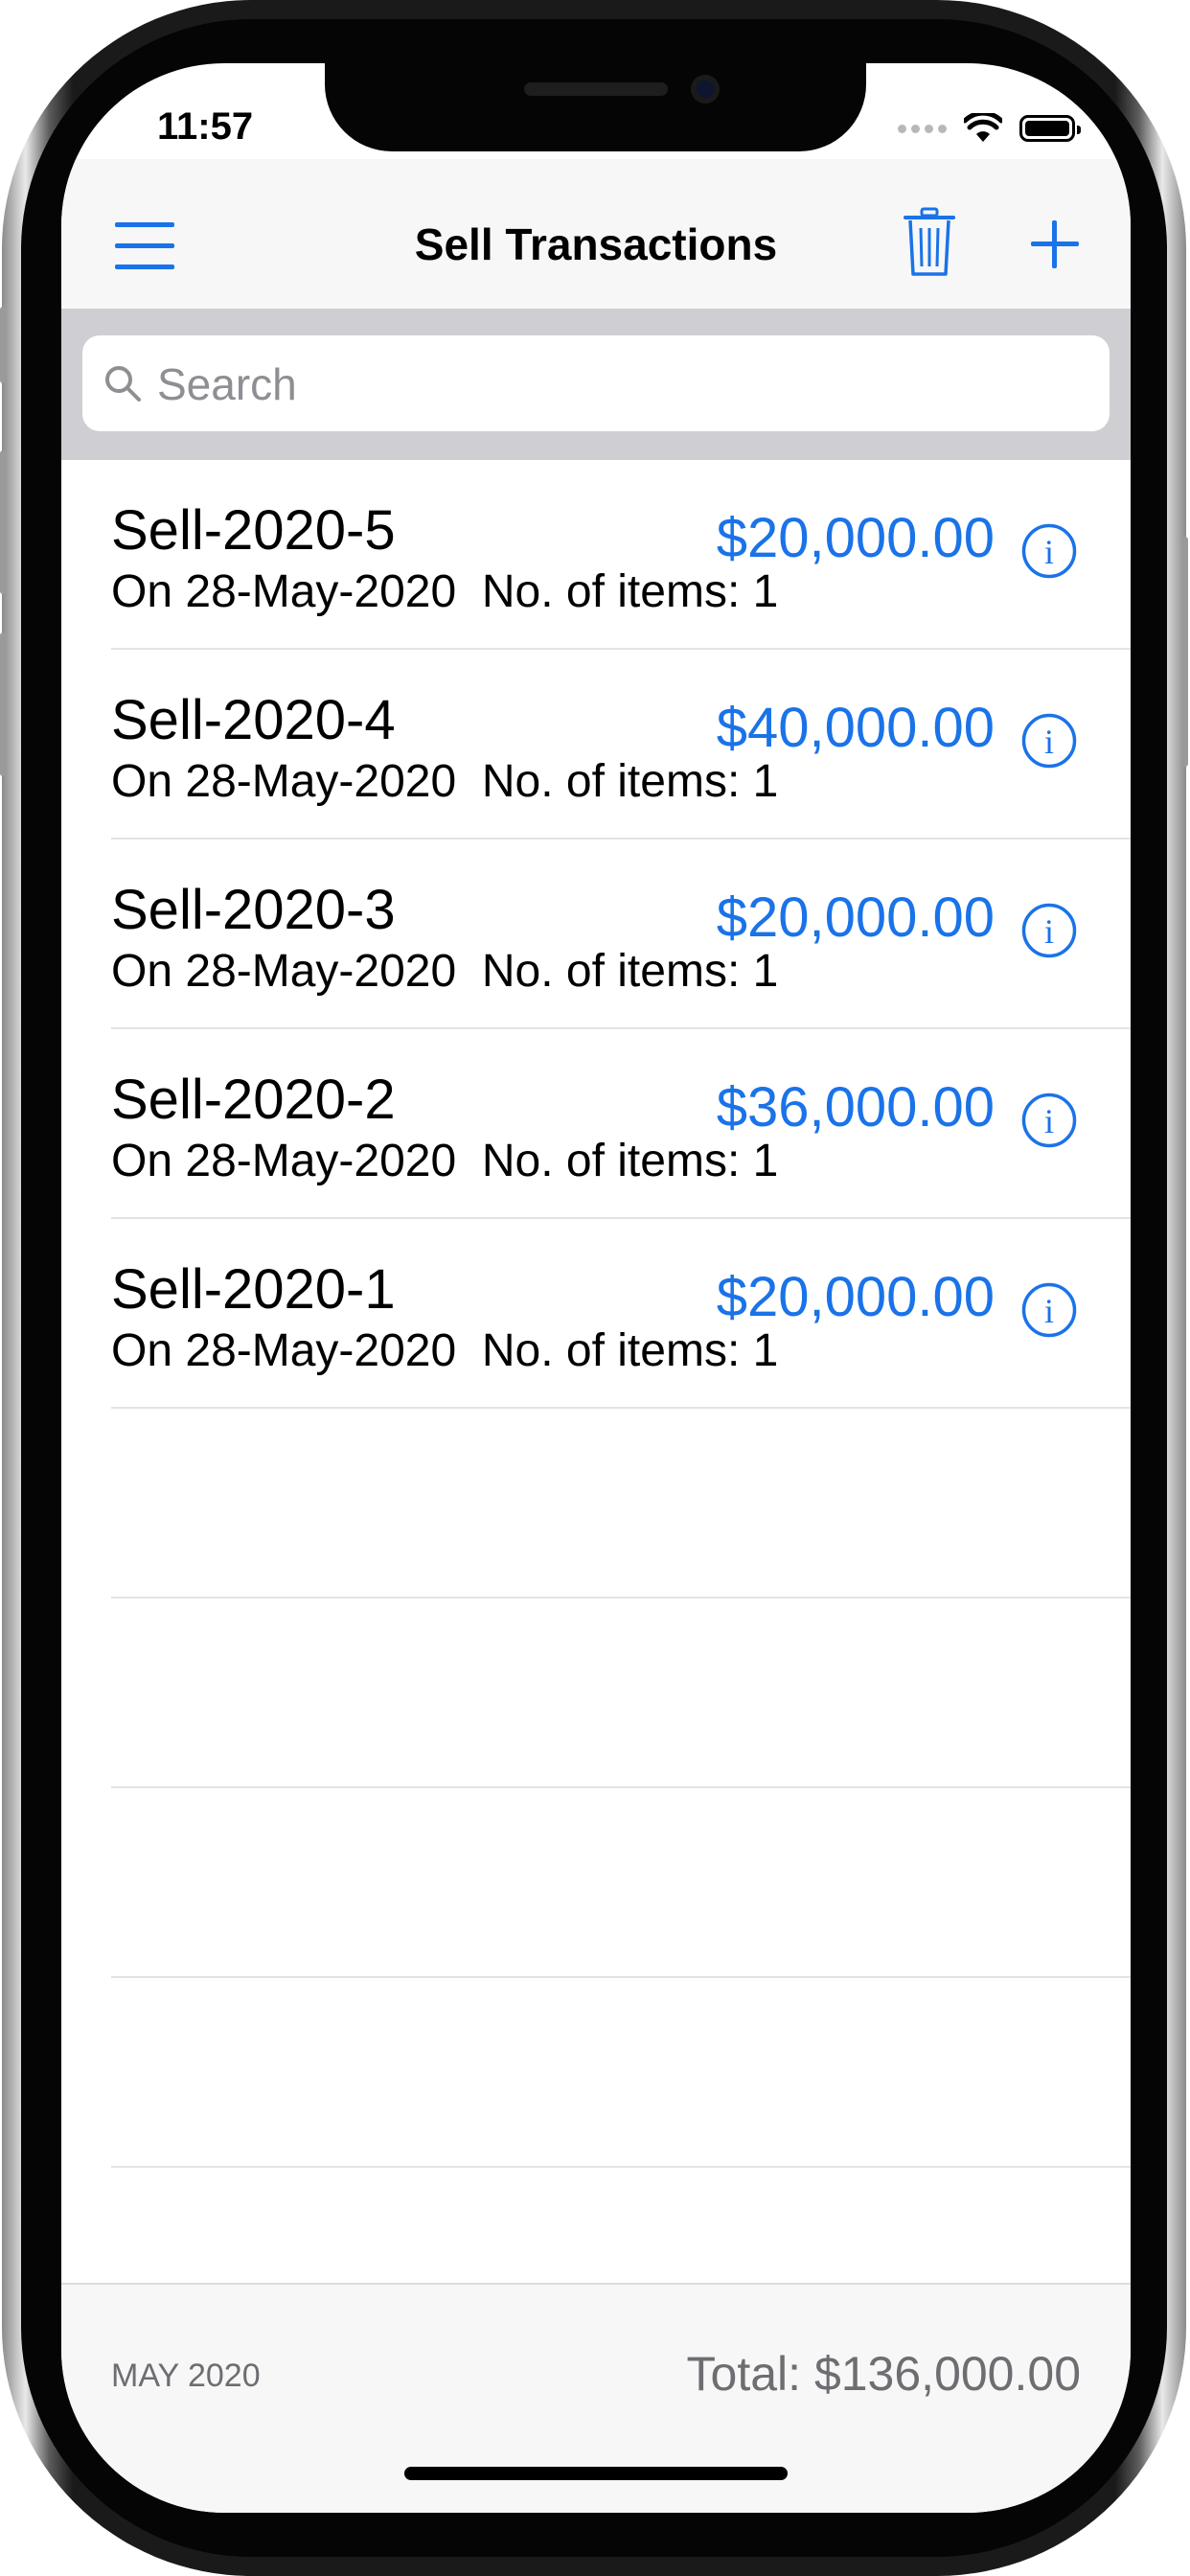 This screenshot has width=1190, height=2576. I want to click on navigation-bar: Sell Transactions, so click(596, 234).